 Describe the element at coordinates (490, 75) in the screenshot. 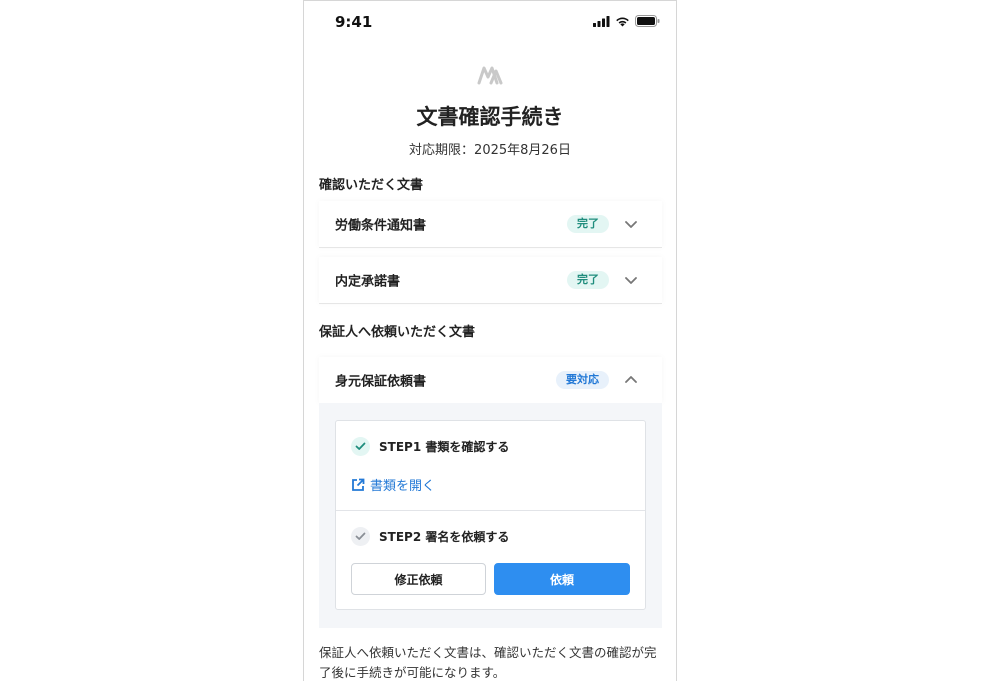

I see `brand-logo-icon` at that location.